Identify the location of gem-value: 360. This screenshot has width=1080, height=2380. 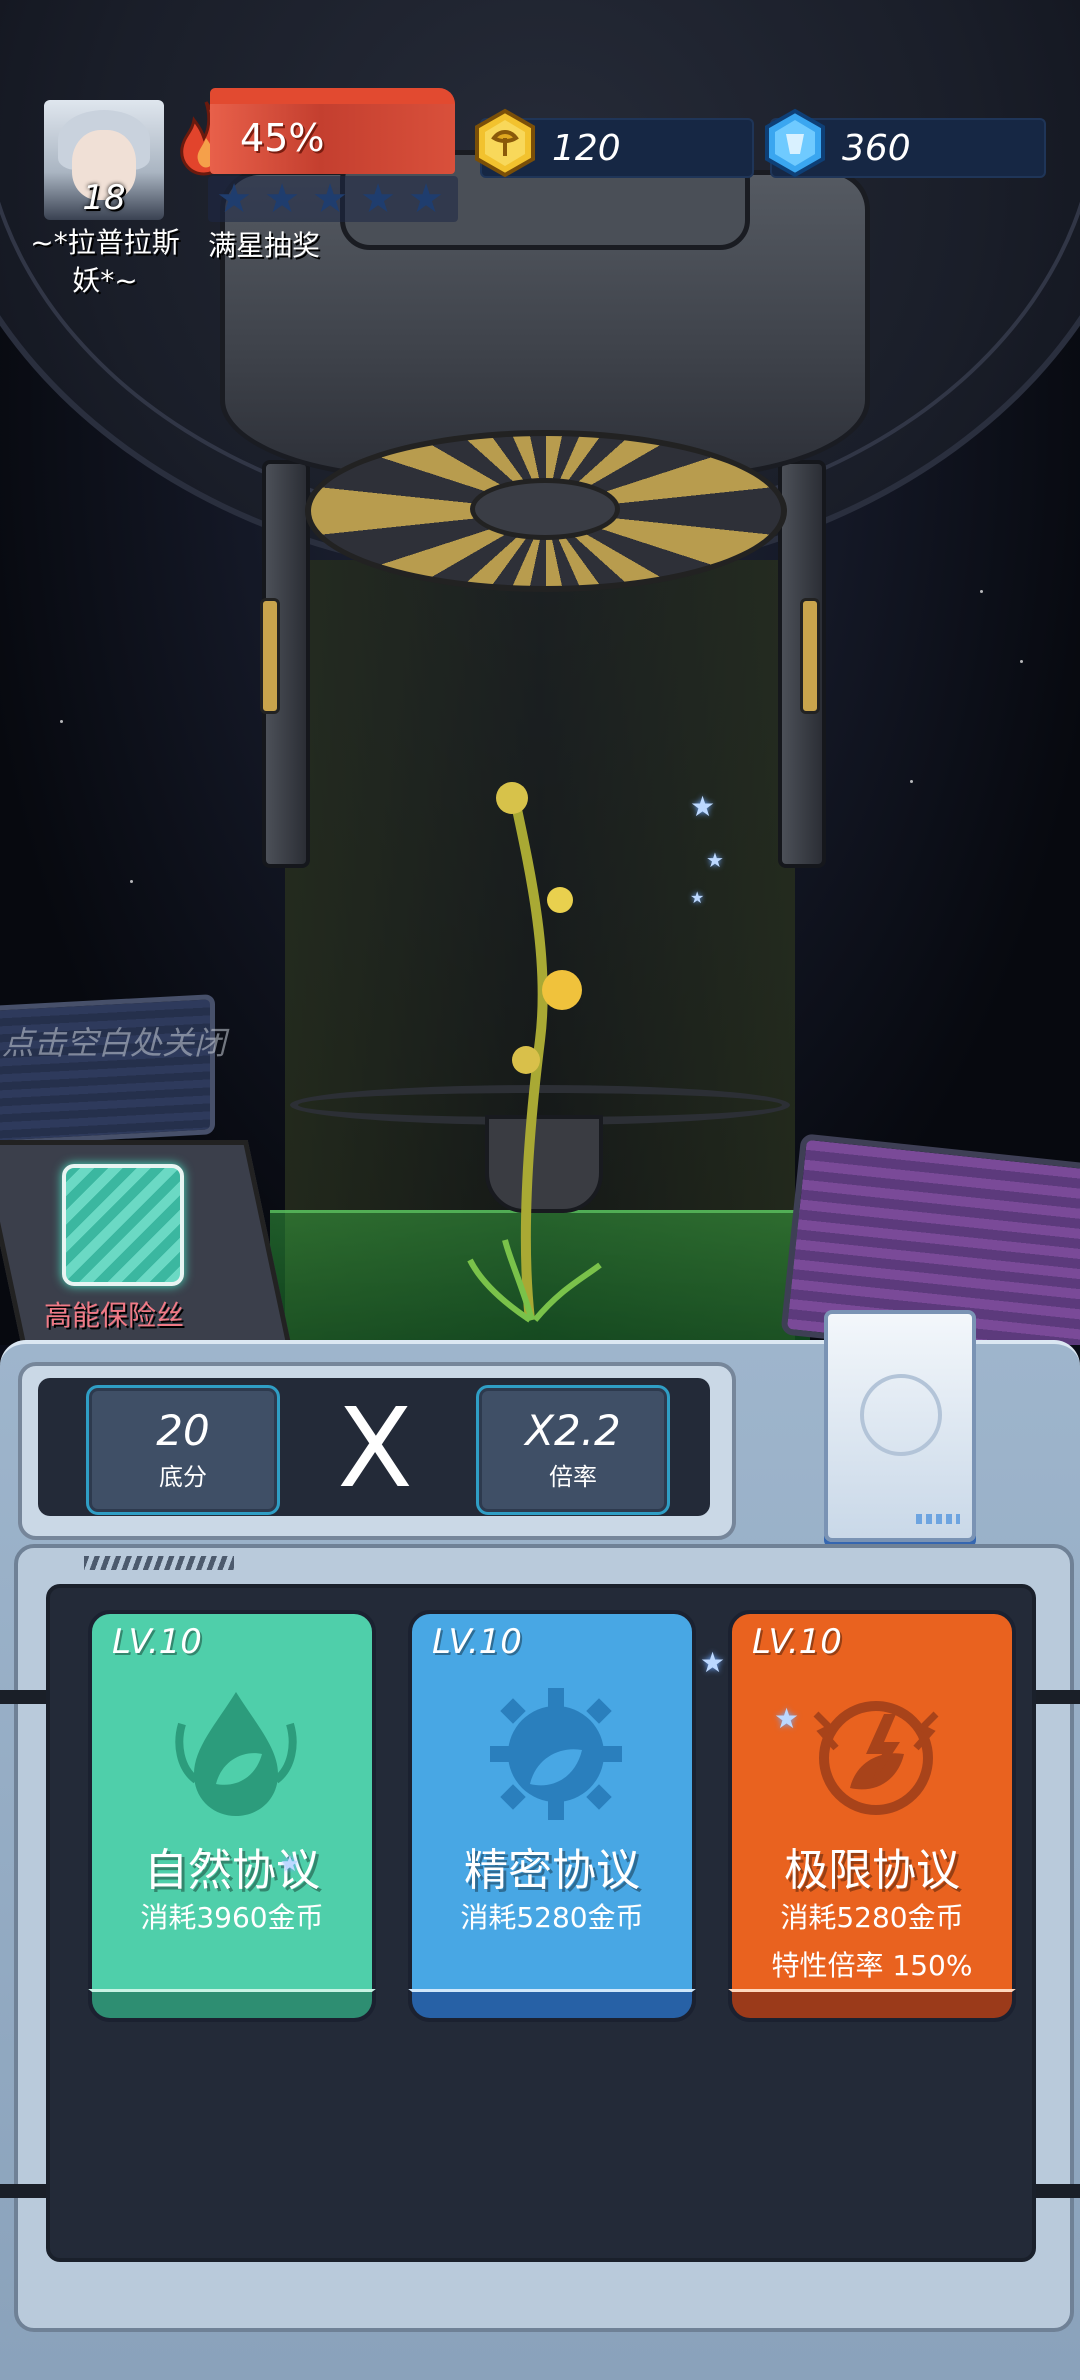
(876, 148).